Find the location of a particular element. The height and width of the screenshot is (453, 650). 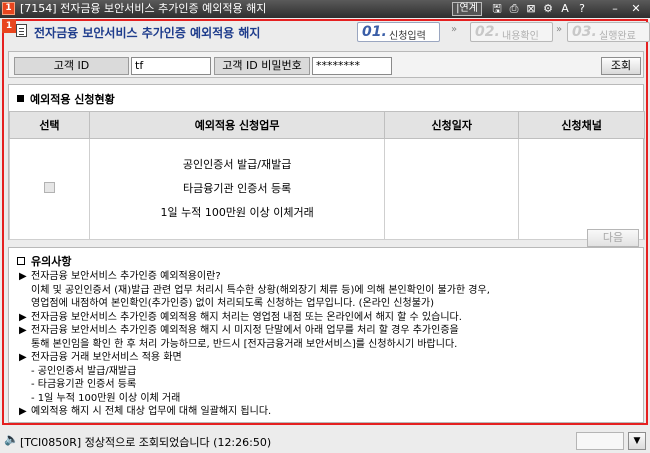

step-2-number: 02. is located at coordinates (487, 32).